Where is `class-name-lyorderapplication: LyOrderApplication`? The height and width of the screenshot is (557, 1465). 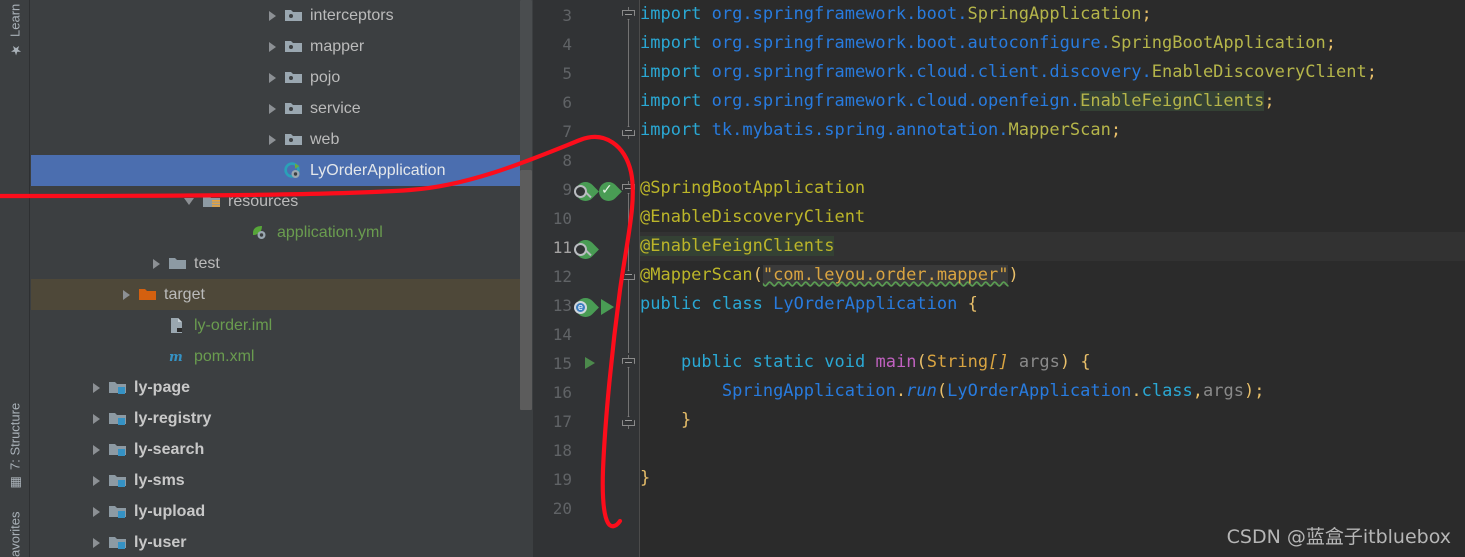
class-name-lyorderapplication: LyOrderApplication is located at coordinates (865, 304).